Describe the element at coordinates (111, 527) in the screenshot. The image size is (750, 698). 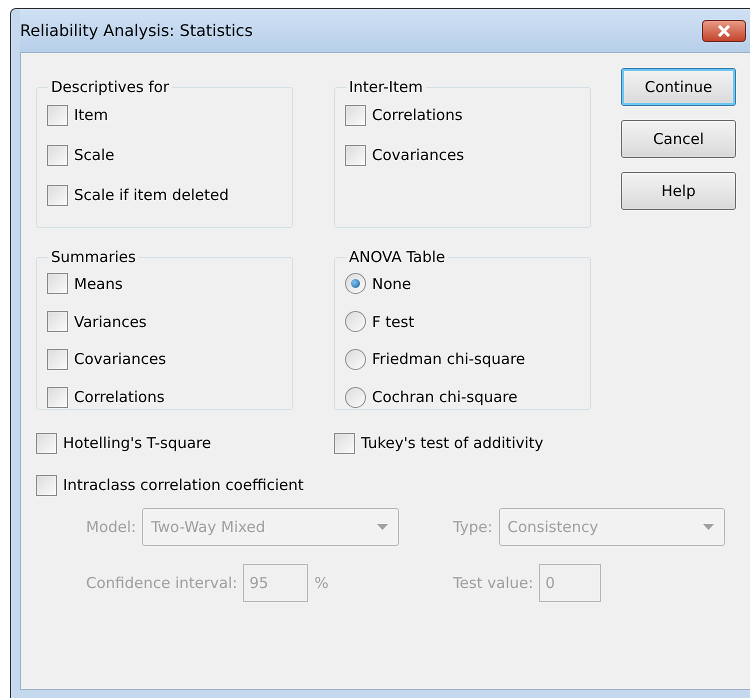
I see `field-label: Model:` at that location.